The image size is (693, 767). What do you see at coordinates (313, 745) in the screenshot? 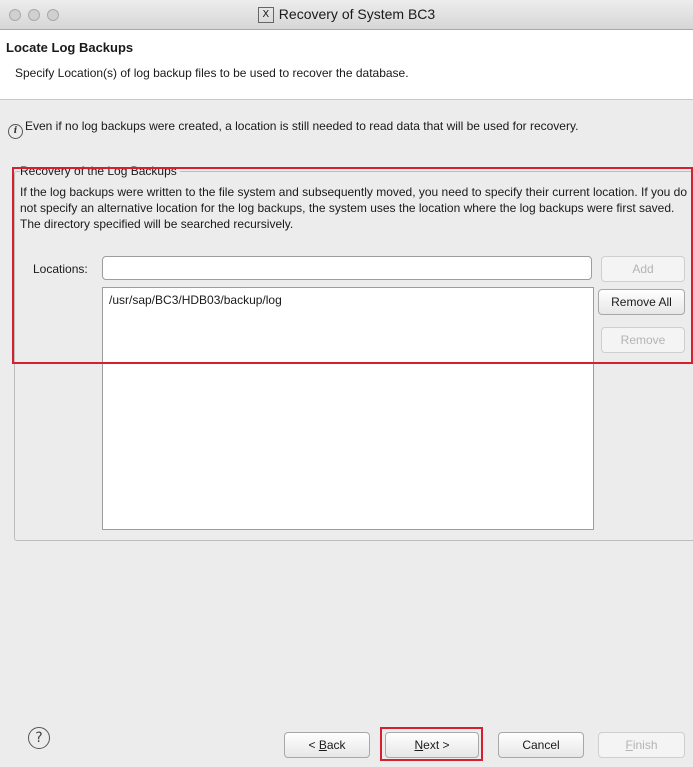
I see `back-label-prefix: <` at bounding box center [313, 745].